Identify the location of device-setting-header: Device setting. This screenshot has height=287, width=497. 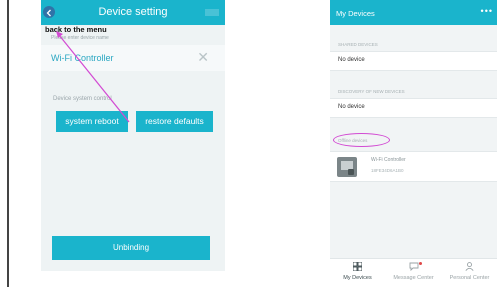
(133, 12).